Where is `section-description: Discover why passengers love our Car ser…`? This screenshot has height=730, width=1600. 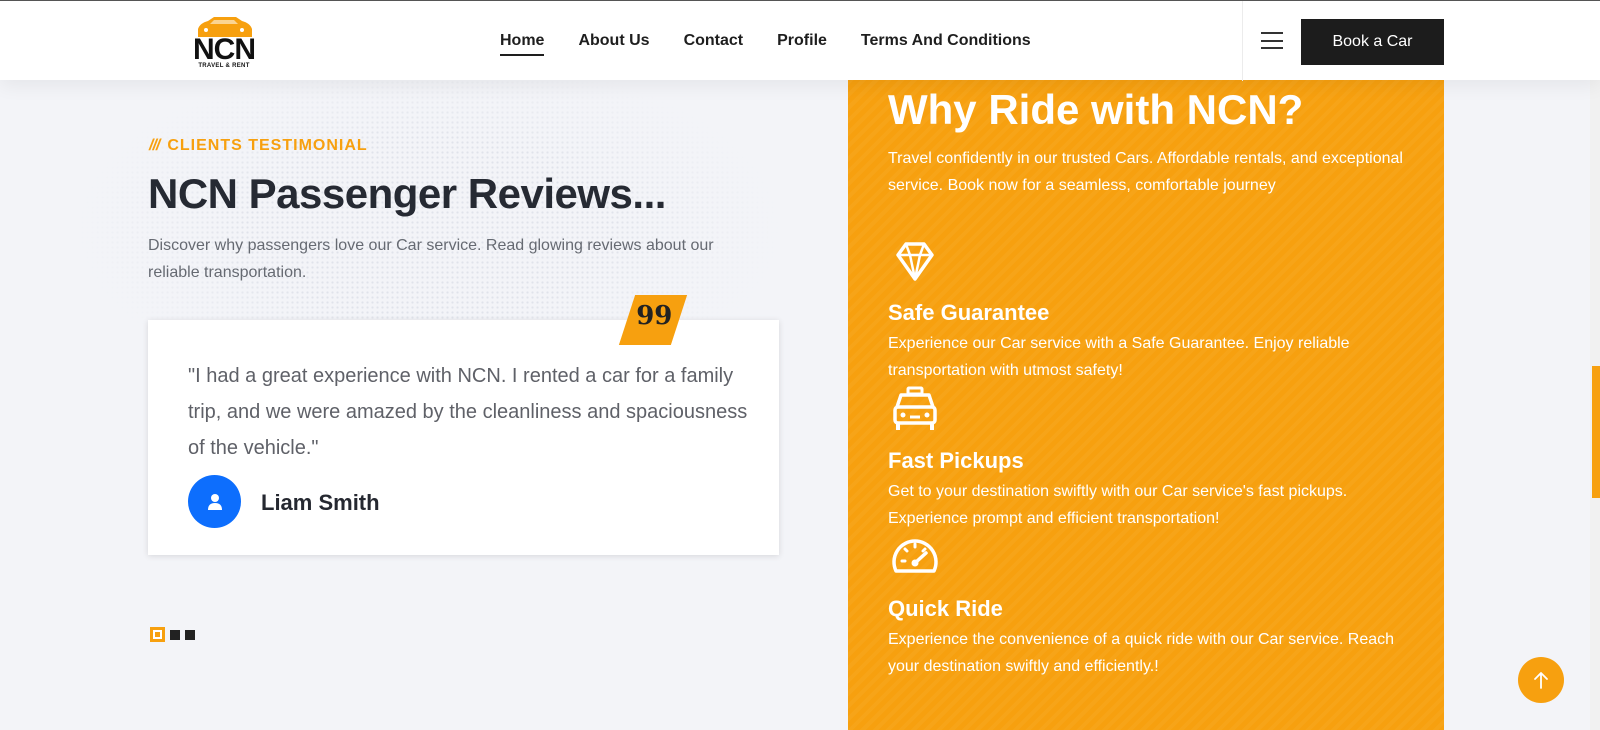
section-description: Discover why passengers love our Car ser… is located at coordinates (431, 259).